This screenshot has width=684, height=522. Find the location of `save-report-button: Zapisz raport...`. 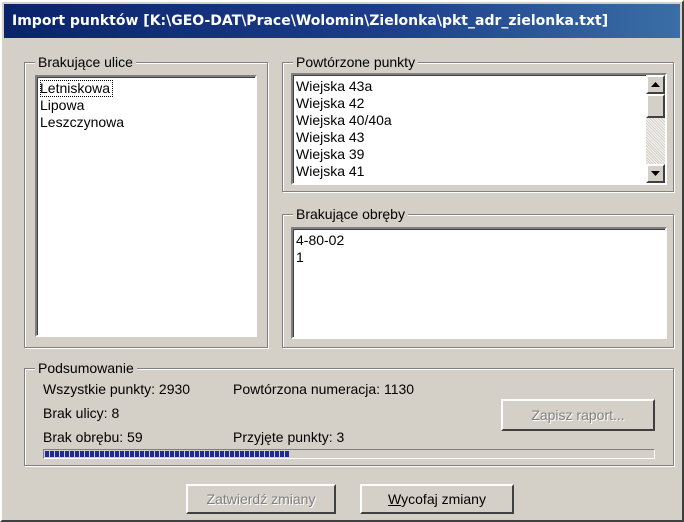

save-report-button: Zapisz raport... is located at coordinates (578, 415).